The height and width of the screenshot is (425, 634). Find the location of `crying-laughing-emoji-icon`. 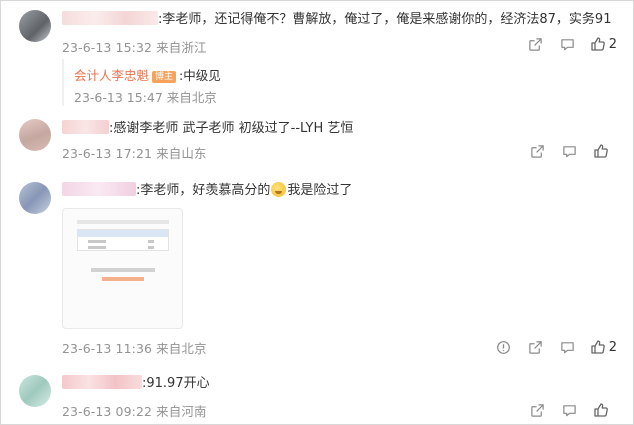

crying-laughing-emoji-icon is located at coordinates (279, 189).